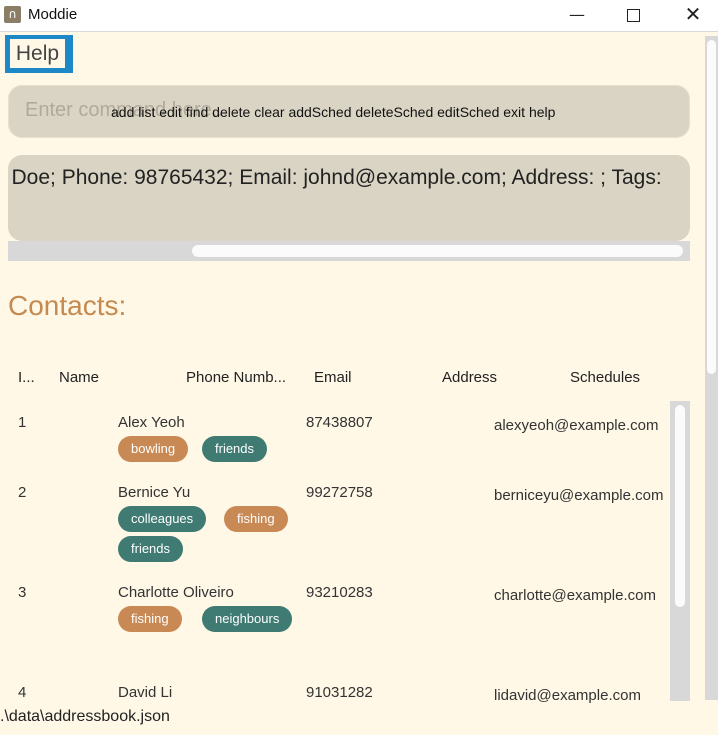 This screenshot has height=735, width=718. Describe the element at coordinates (162, 519) in the screenshot. I see `tag-badge: colleagues` at that location.